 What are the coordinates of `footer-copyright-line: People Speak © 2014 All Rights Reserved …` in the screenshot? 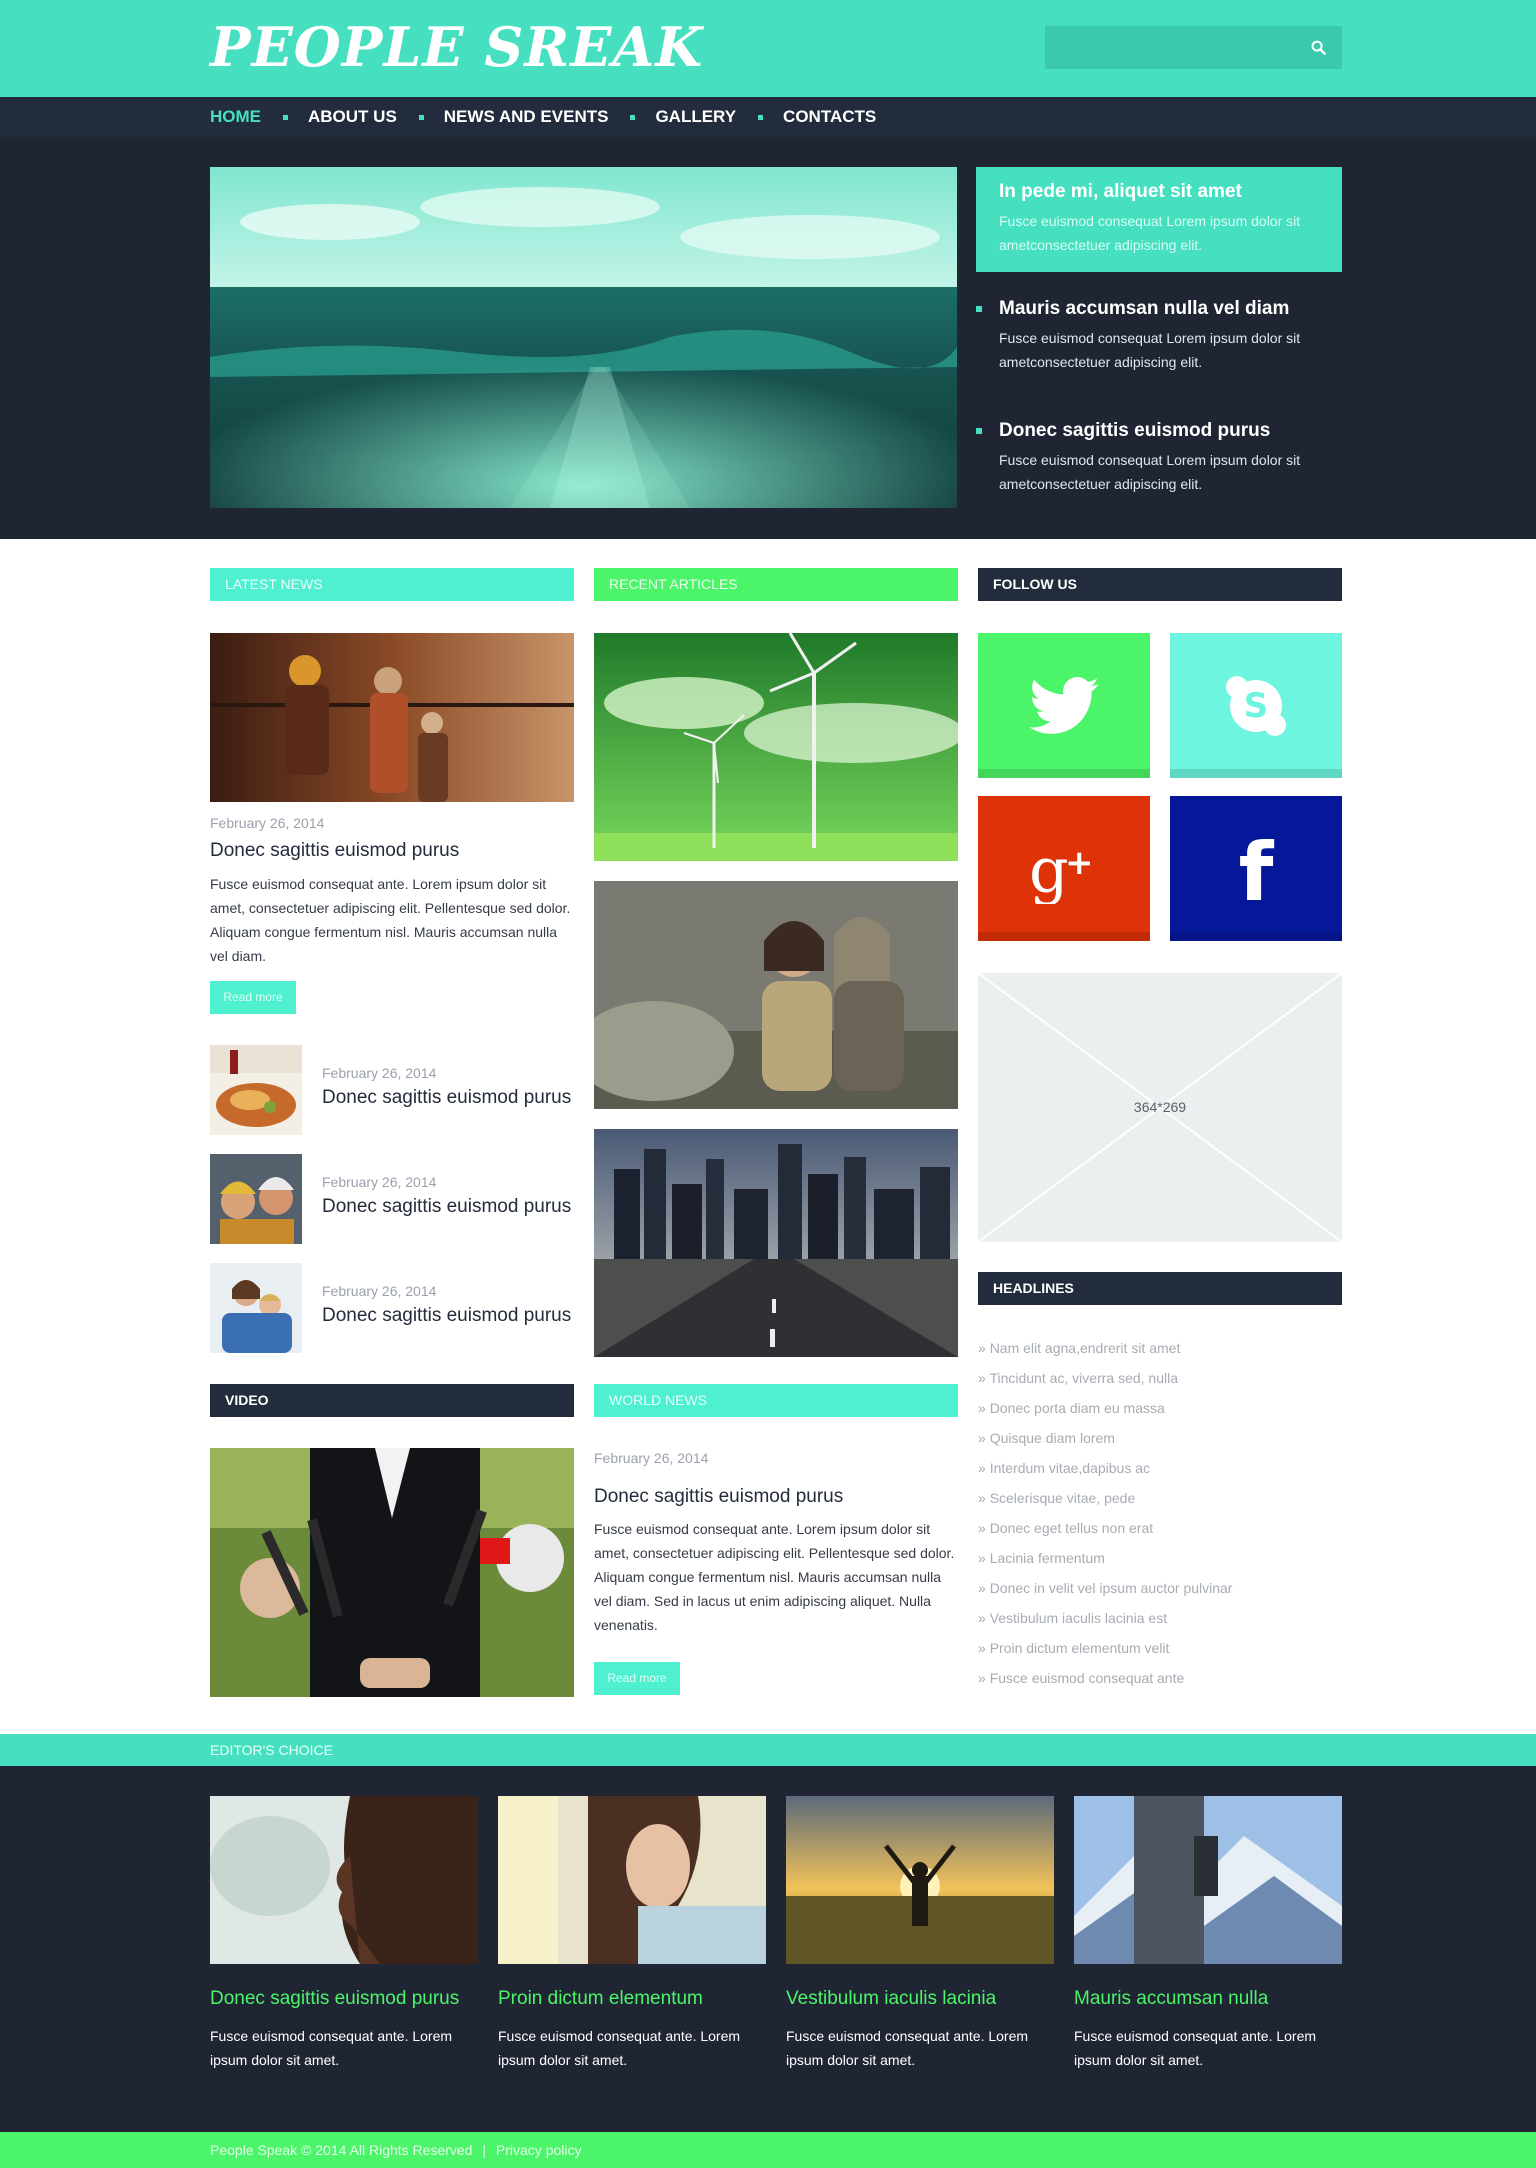 It's located at (396, 2150).